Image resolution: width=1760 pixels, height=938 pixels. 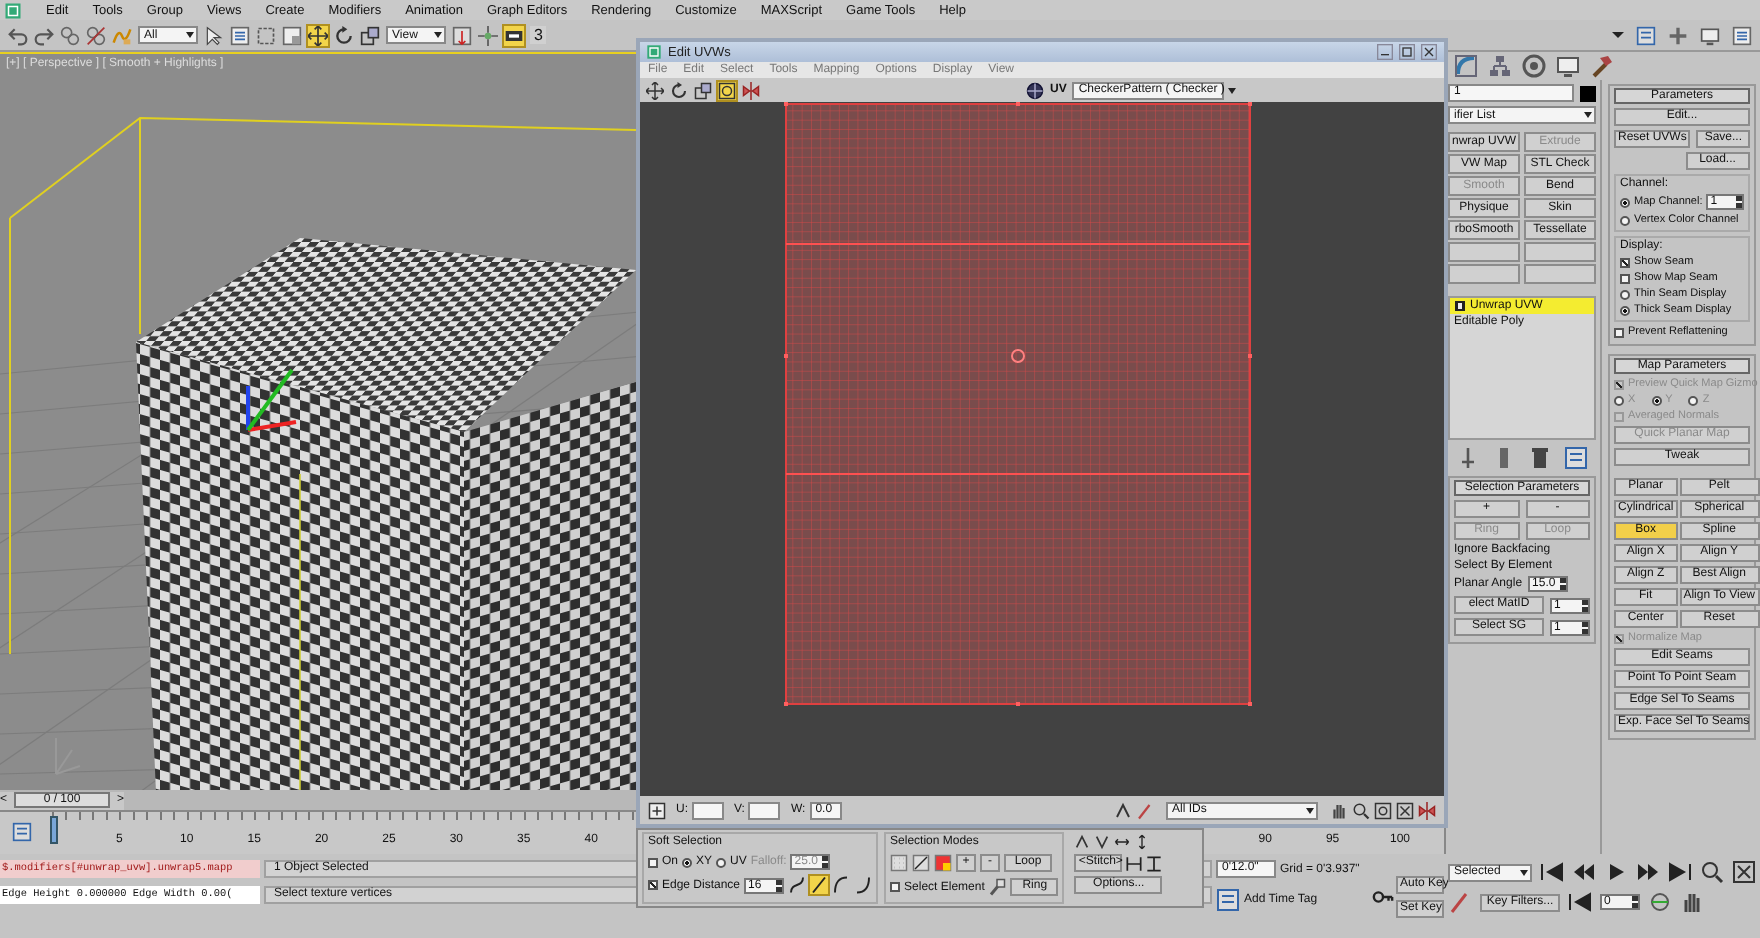 I want to click on play-icon, so click(x=1616, y=872).